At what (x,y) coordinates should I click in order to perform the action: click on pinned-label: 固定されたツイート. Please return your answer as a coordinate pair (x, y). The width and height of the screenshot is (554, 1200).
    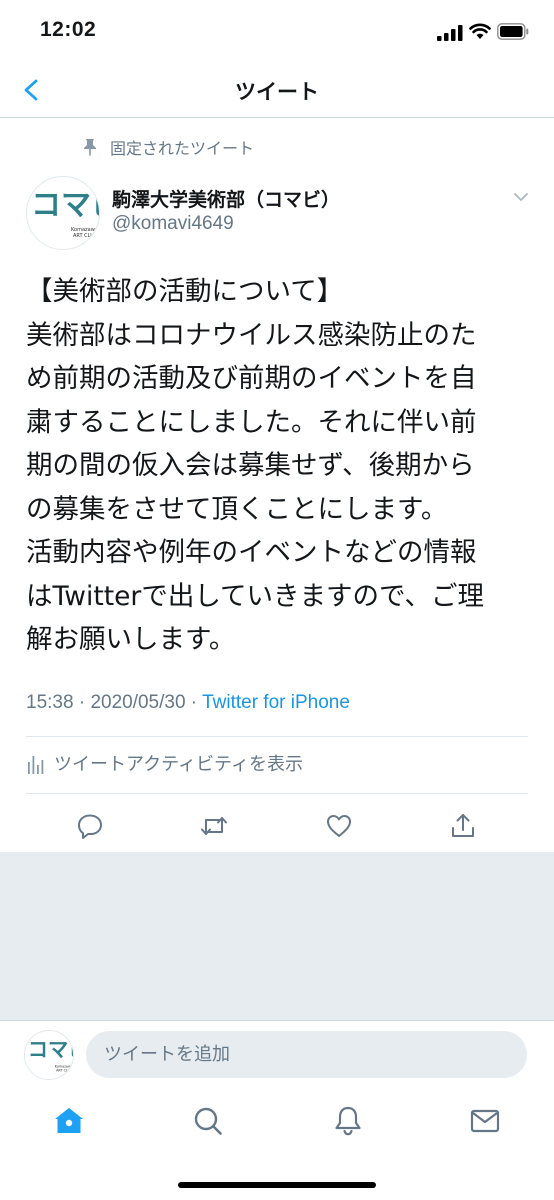
    Looking at the image, I should click on (182, 148).